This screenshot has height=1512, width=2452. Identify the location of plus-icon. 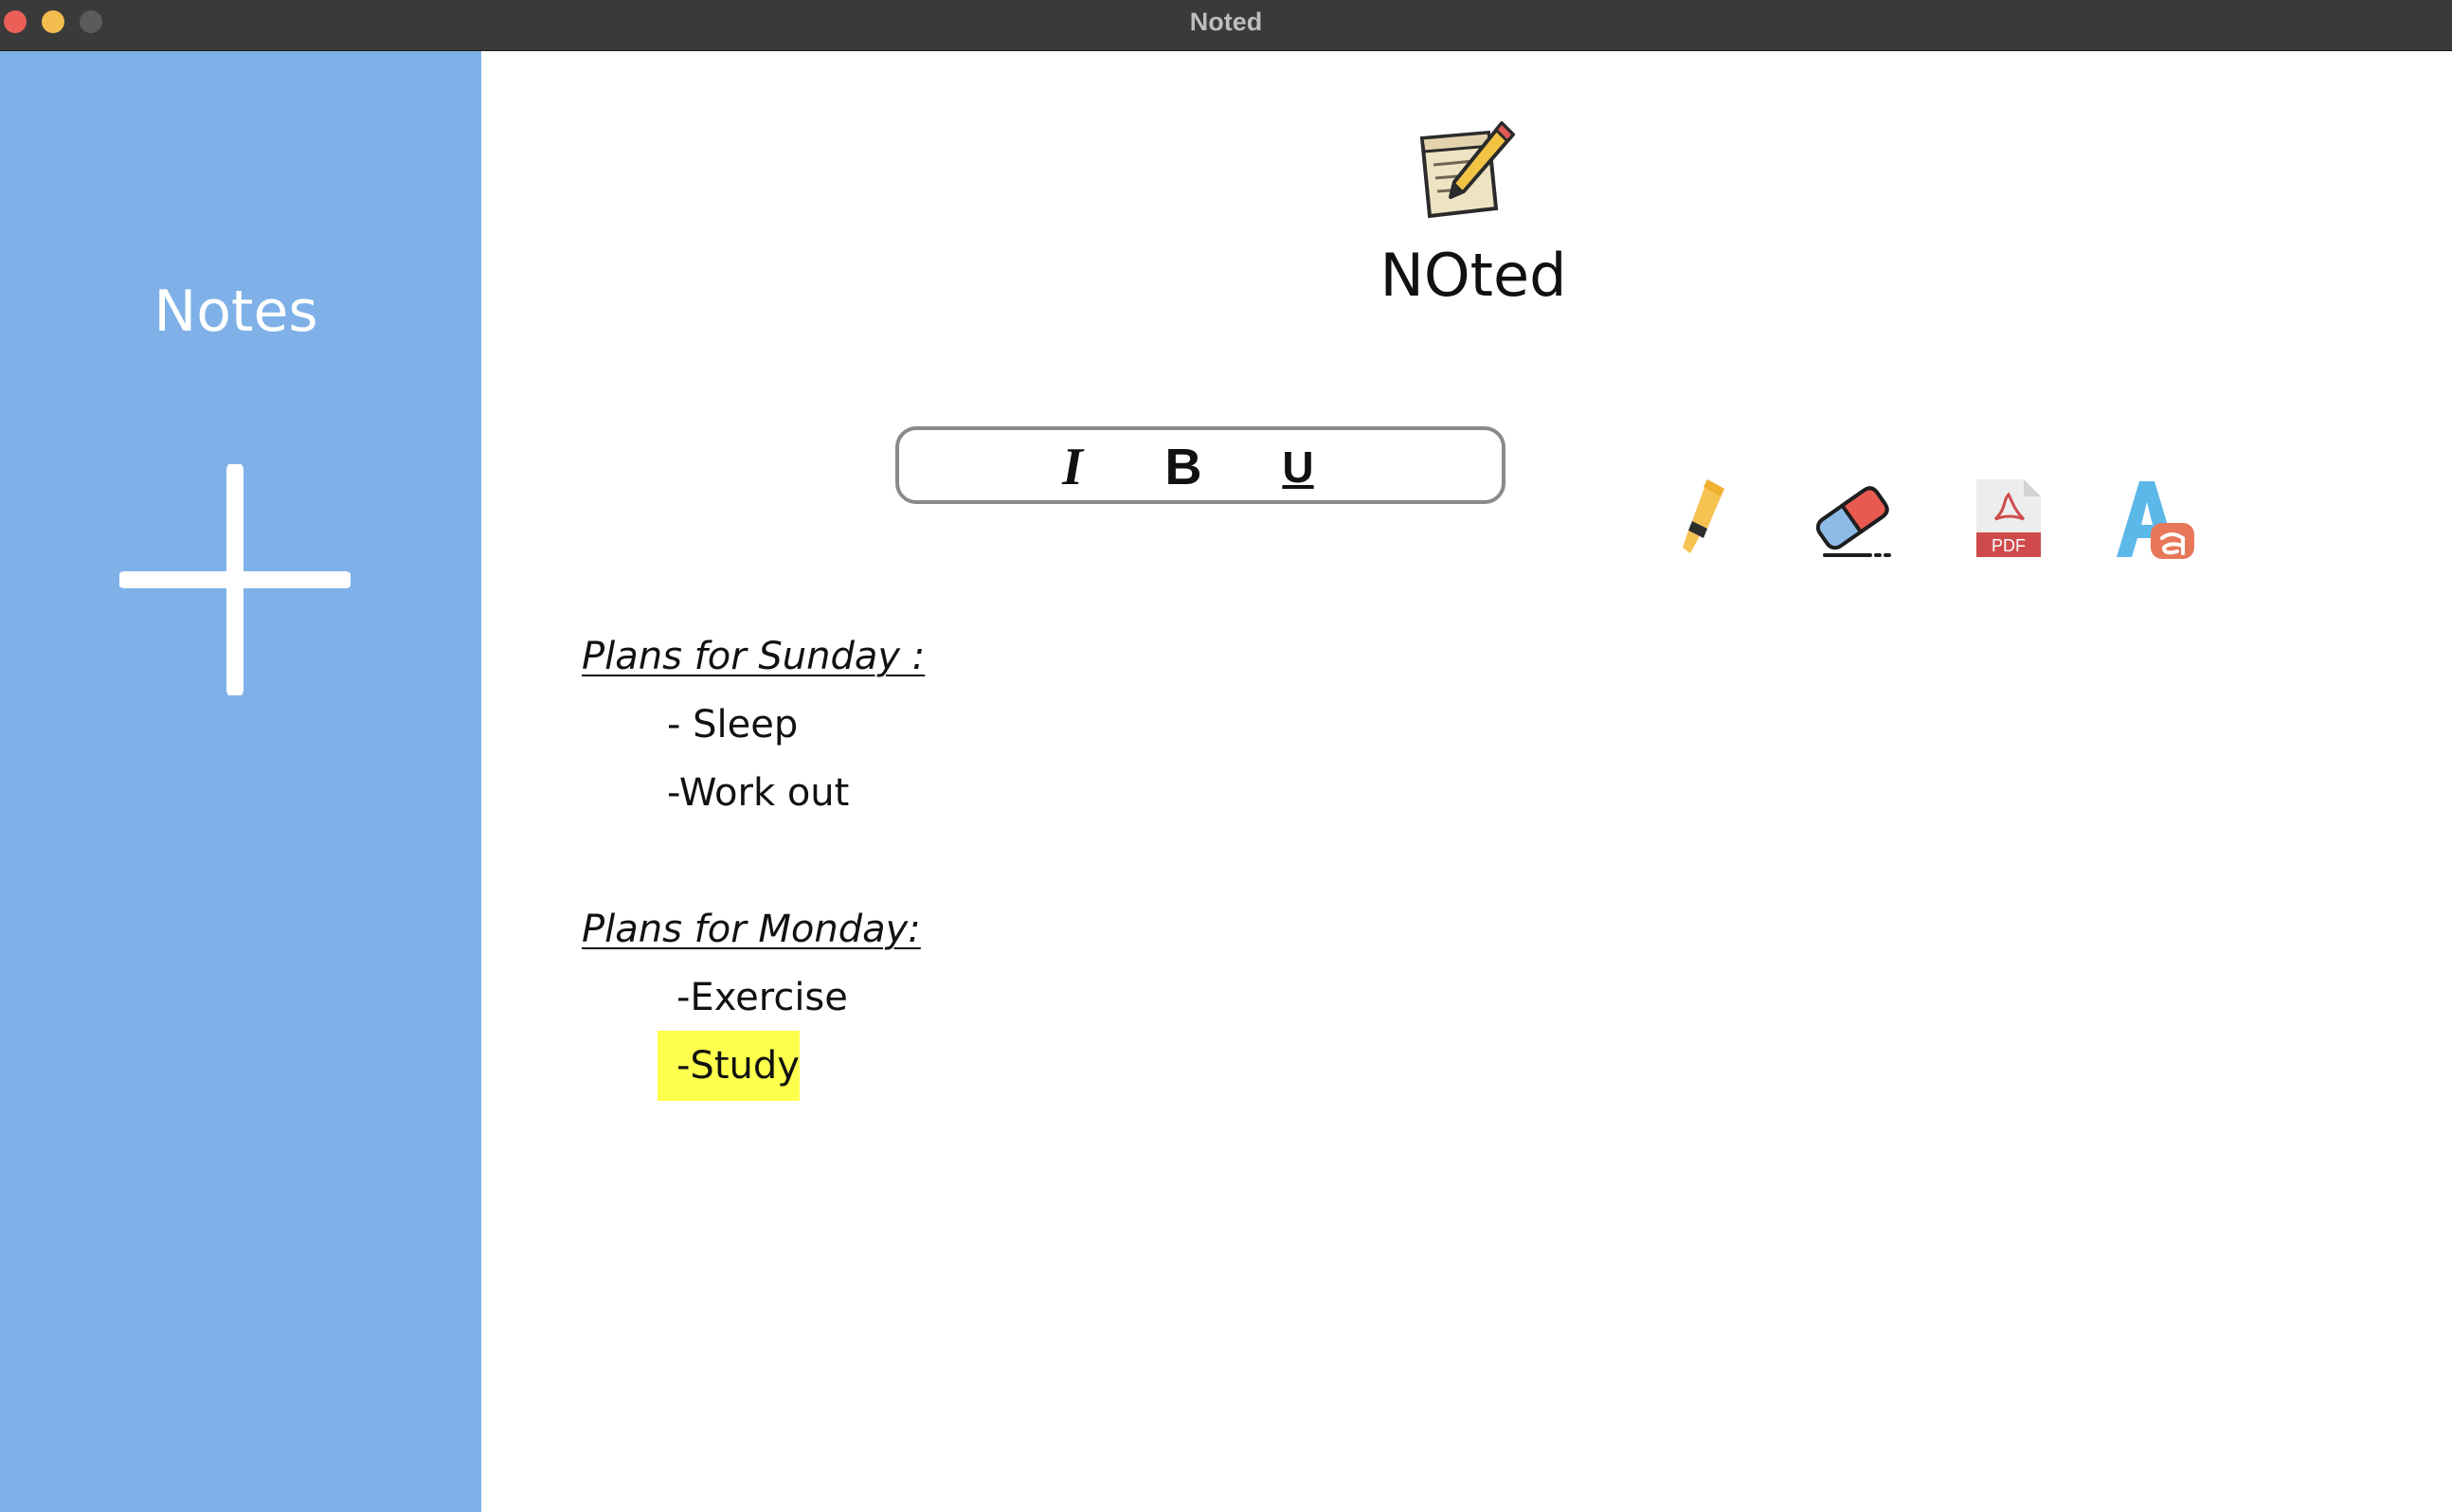
(235, 579).